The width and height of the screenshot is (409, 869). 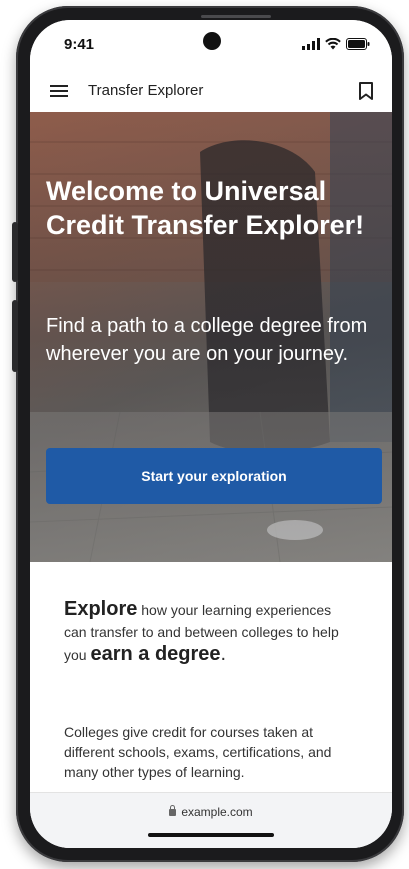 I want to click on url-bar: example.com, so click(x=211, y=812).